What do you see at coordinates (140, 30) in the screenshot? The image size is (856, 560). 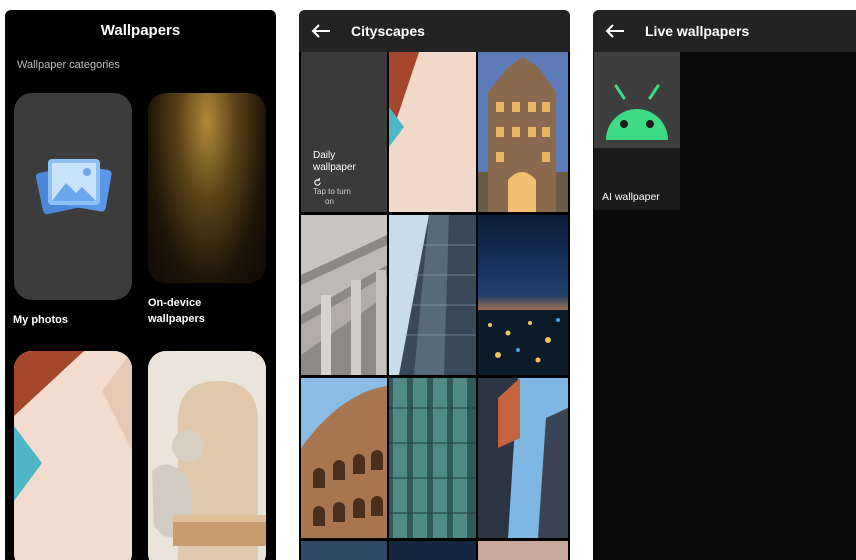 I see `page-title: Wallpapers` at bounding box center [140, 30].